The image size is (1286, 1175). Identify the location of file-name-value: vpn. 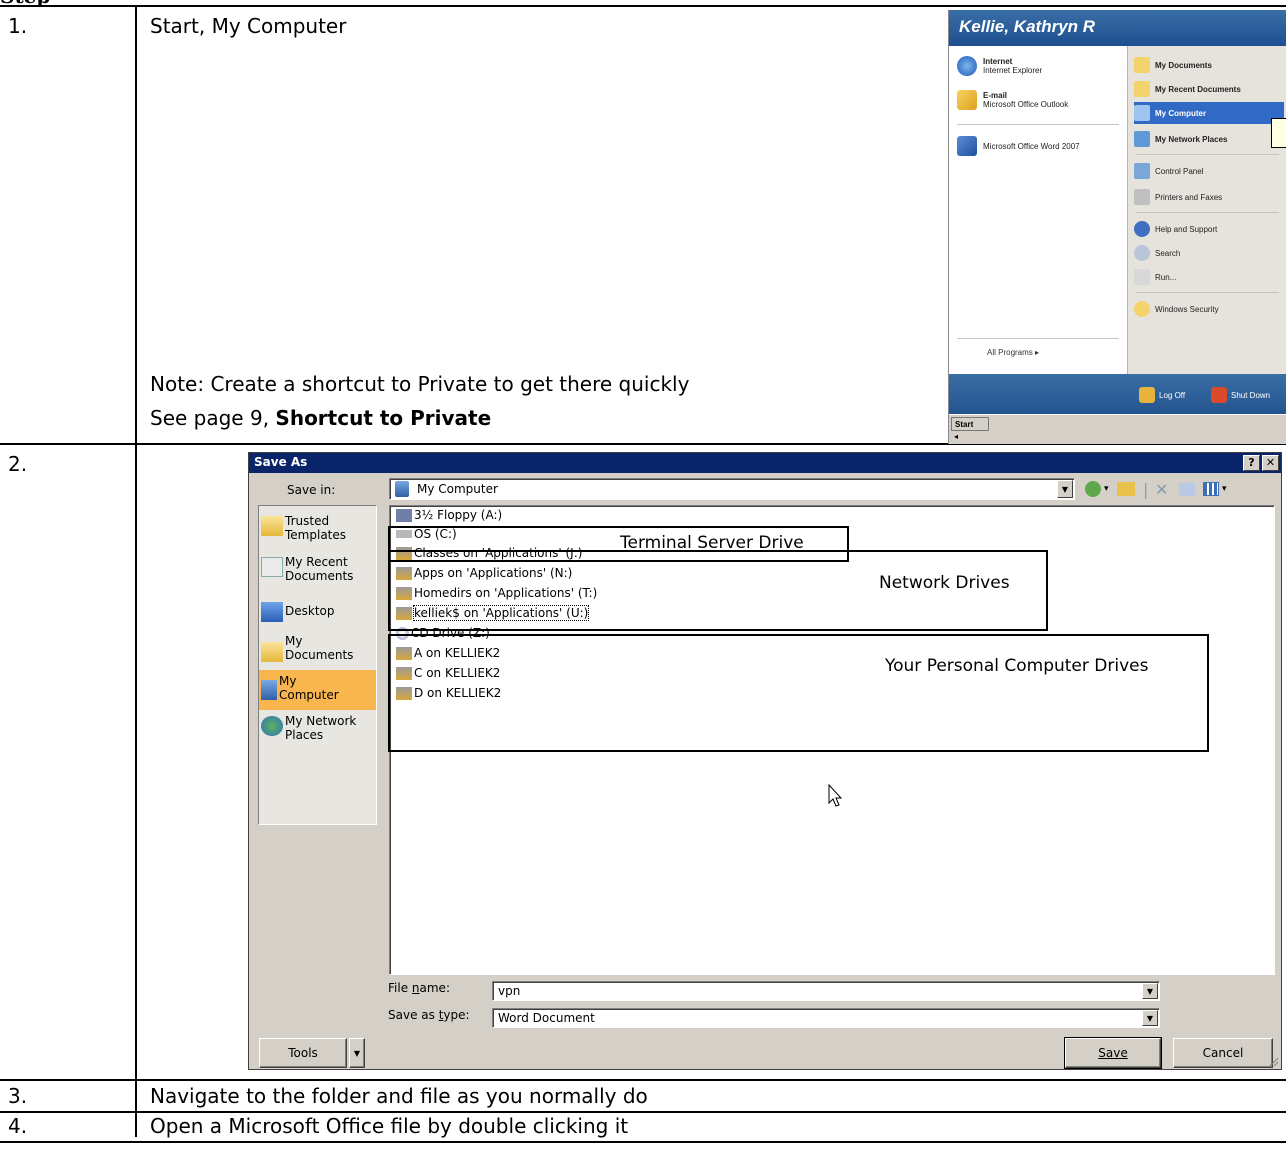
(509, 991).